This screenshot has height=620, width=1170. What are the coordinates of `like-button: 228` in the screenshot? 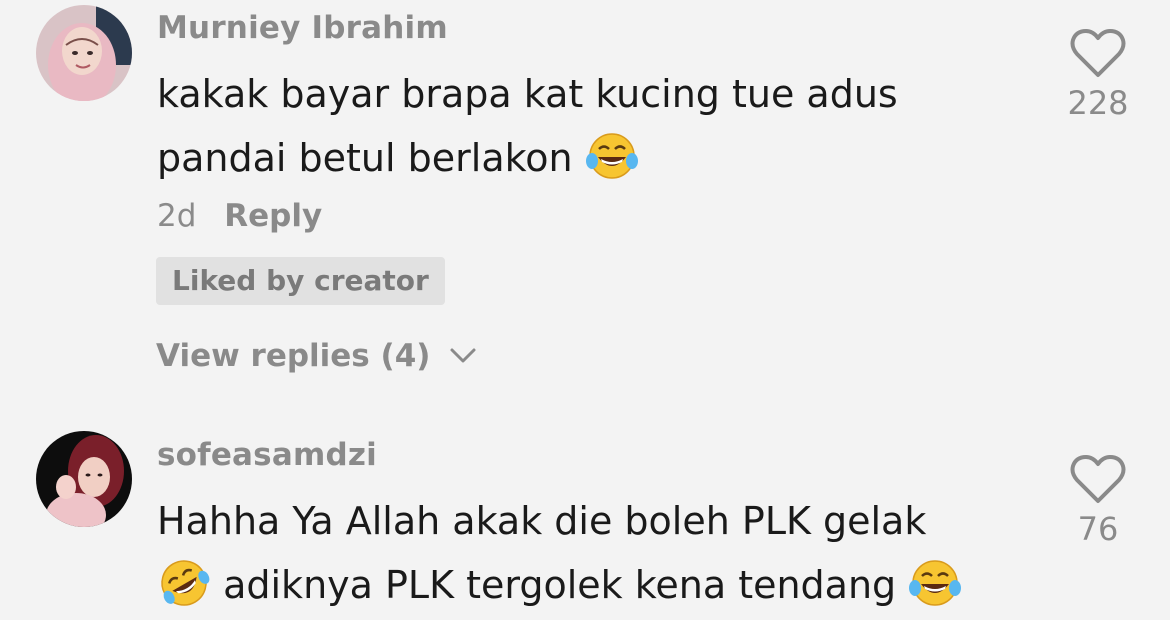 It's located at (1098, 74).